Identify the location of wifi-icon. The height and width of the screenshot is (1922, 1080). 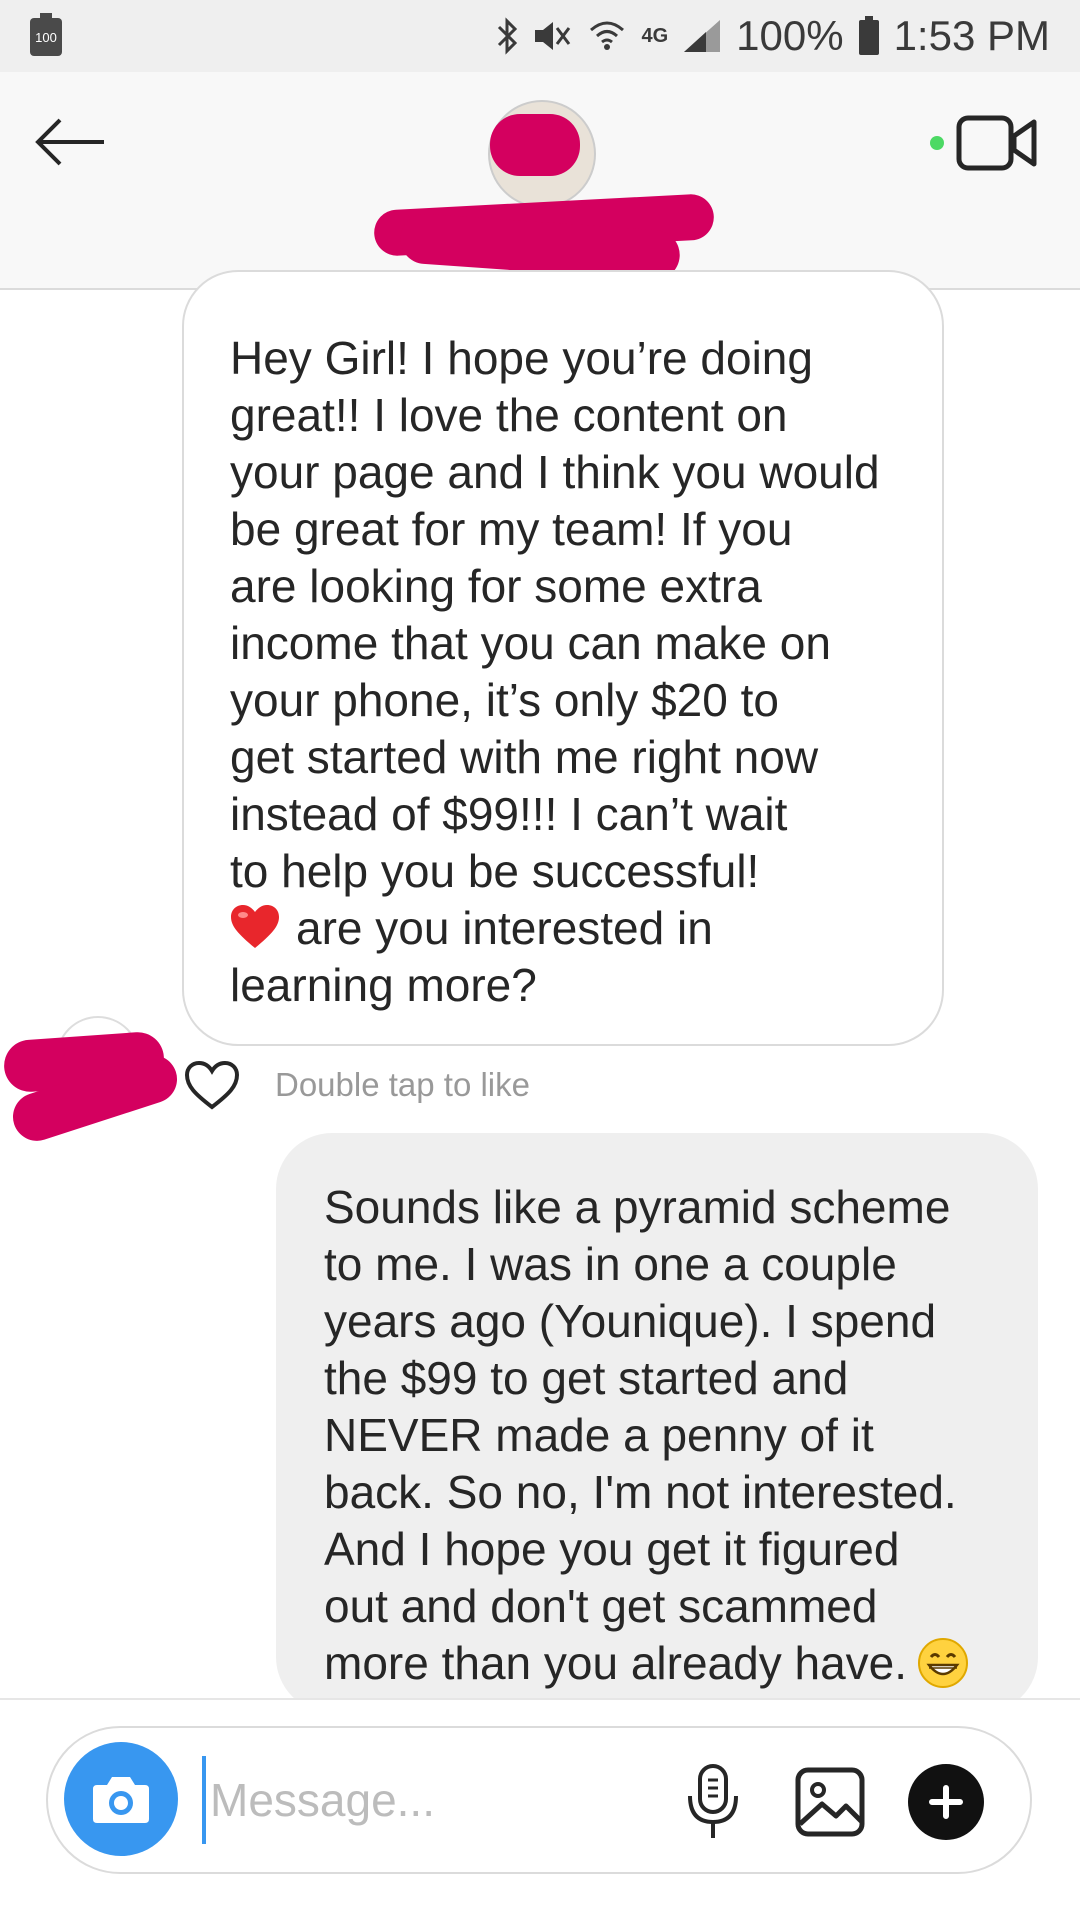
(607, 36).